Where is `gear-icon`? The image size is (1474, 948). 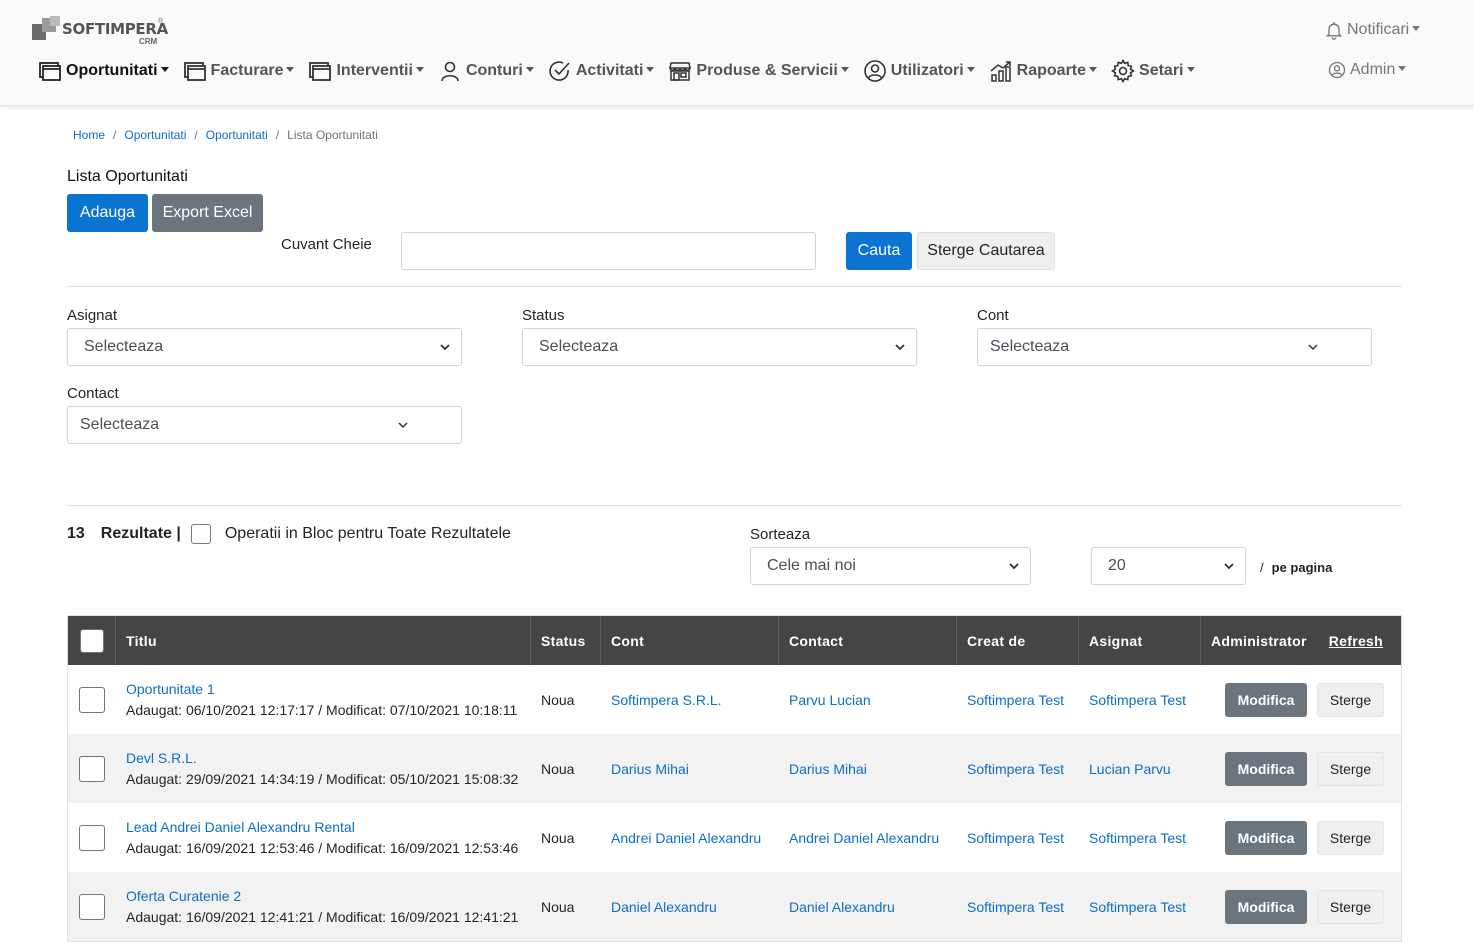 gear-icon is located at coordinates (1123, 71).